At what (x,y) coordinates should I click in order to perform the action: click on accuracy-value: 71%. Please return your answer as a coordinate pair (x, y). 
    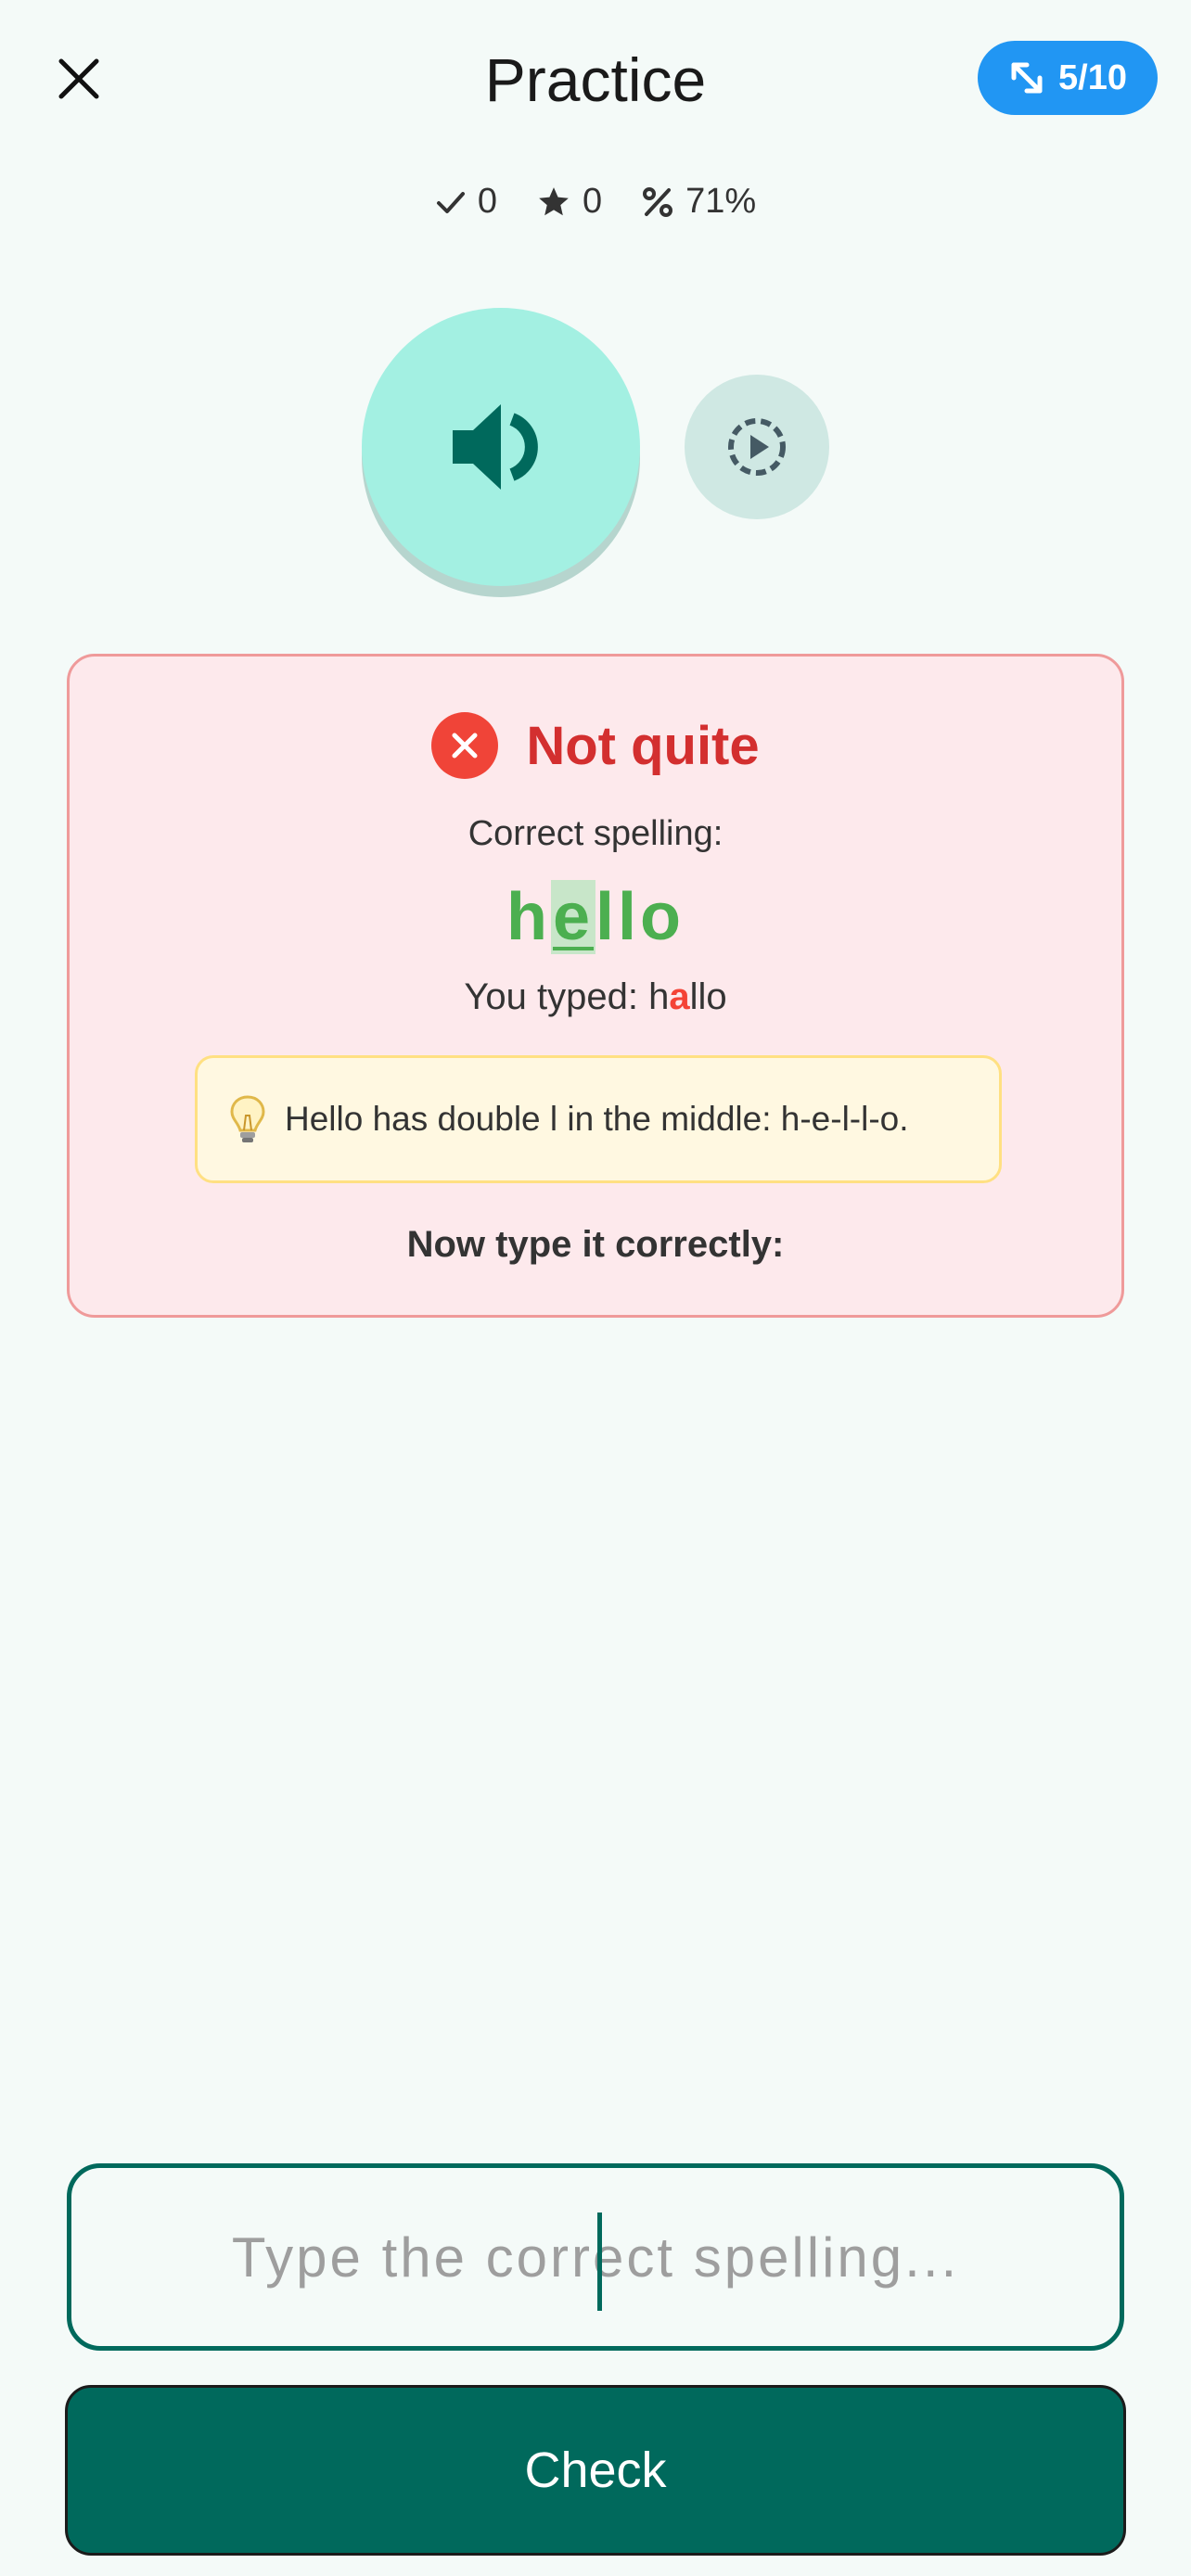
    Looking at the image, I should click on (721, 201).